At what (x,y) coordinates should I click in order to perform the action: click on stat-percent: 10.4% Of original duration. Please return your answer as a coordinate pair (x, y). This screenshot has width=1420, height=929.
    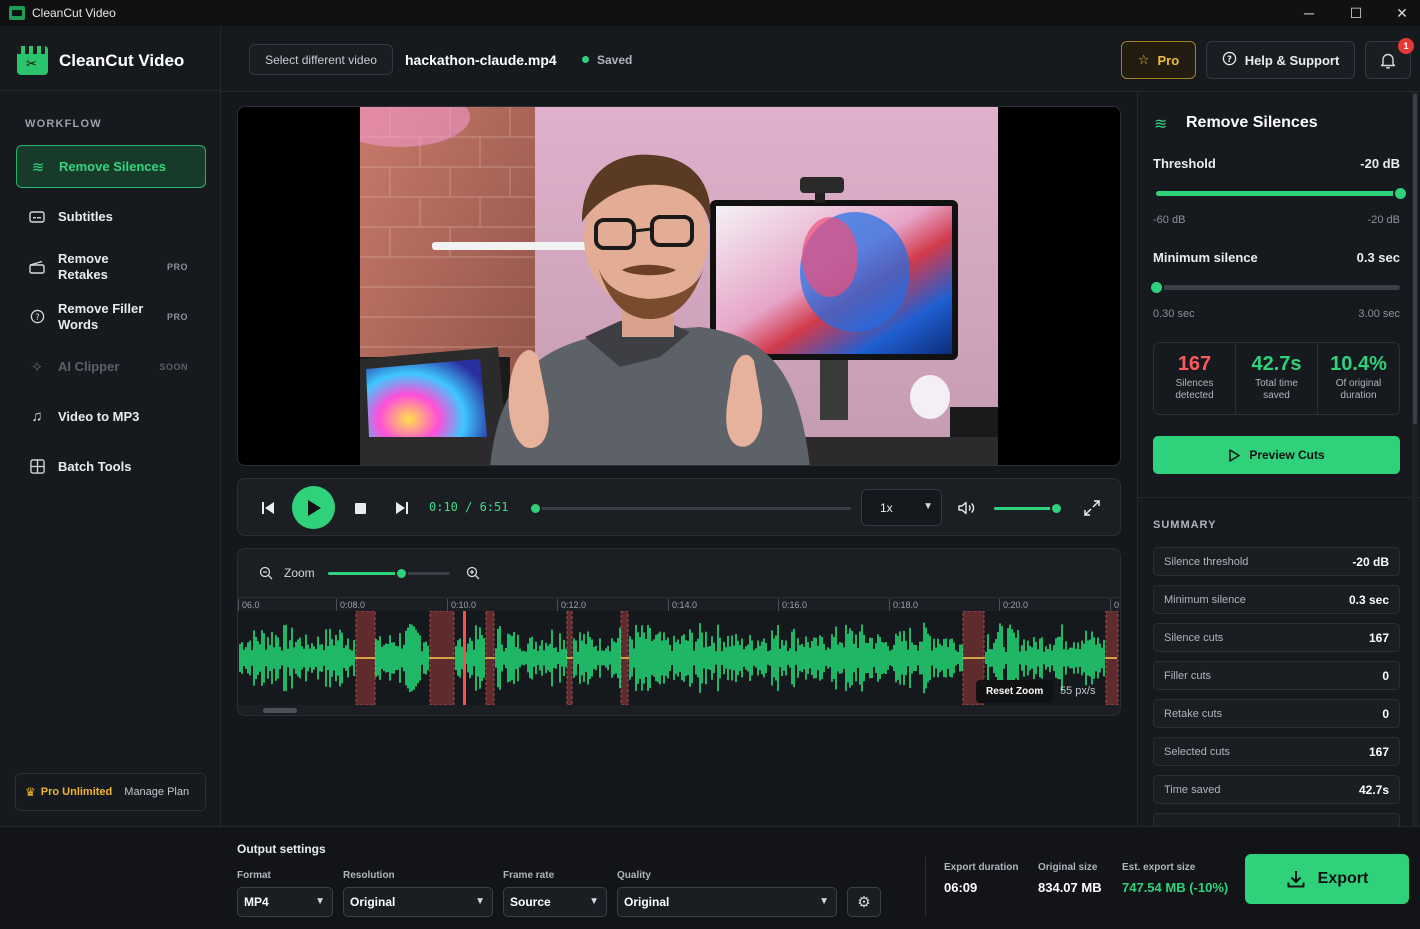
    Looking at the image, I should click on (1358, 378).